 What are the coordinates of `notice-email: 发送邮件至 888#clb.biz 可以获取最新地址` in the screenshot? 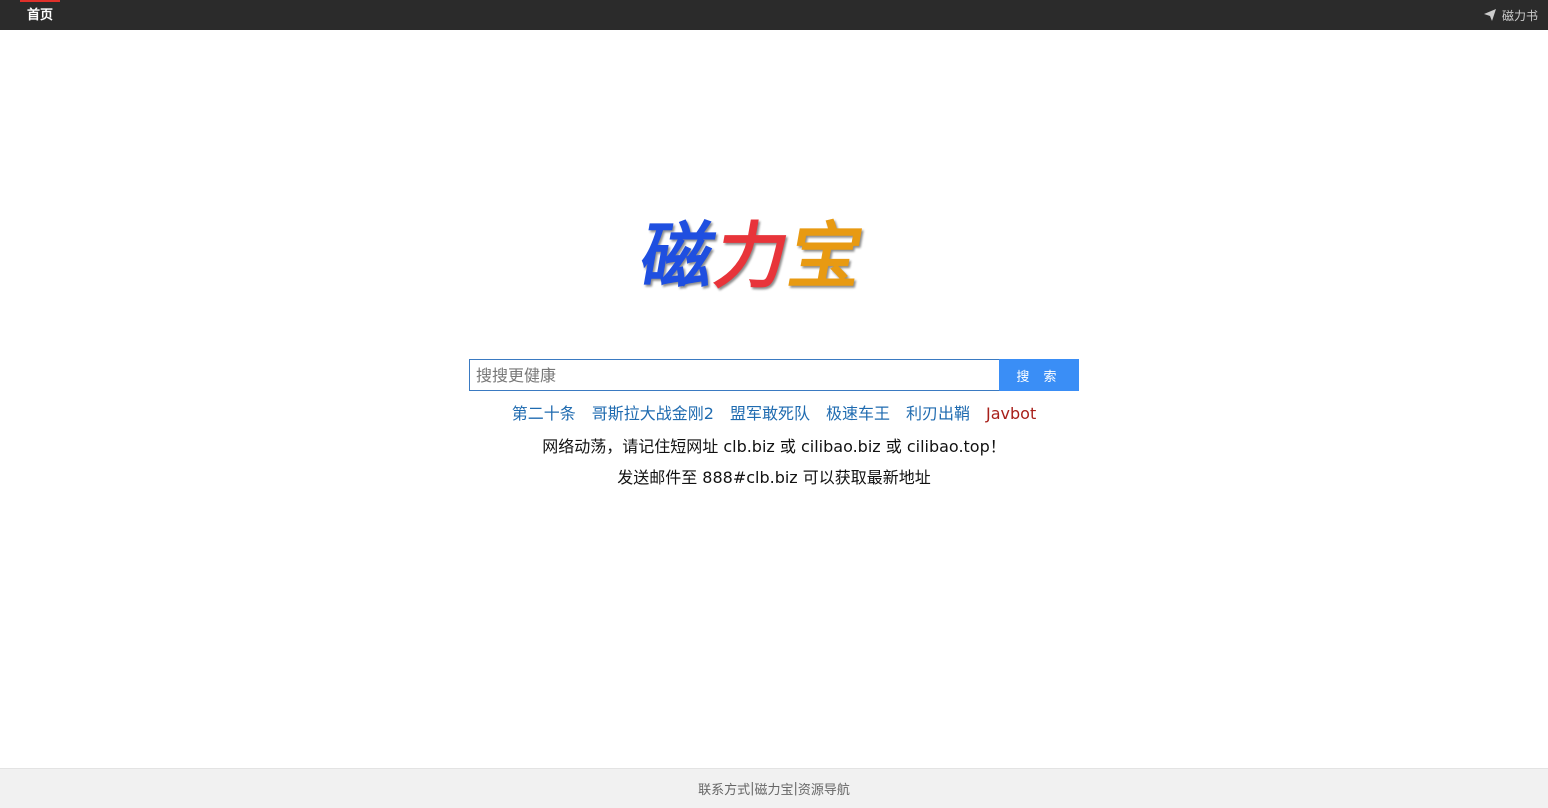 It's located at (774, 477).